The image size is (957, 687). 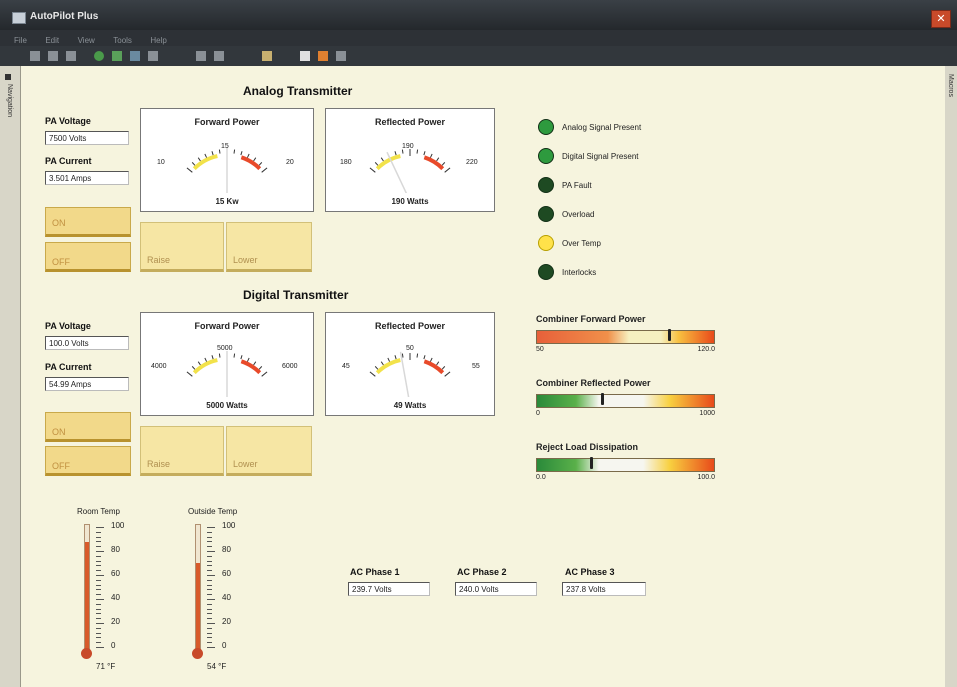 What do you see at coordinates (577, 185) in the screenshot?
I see `status-led-label: PA Fault` at bounding box center [577, 185].